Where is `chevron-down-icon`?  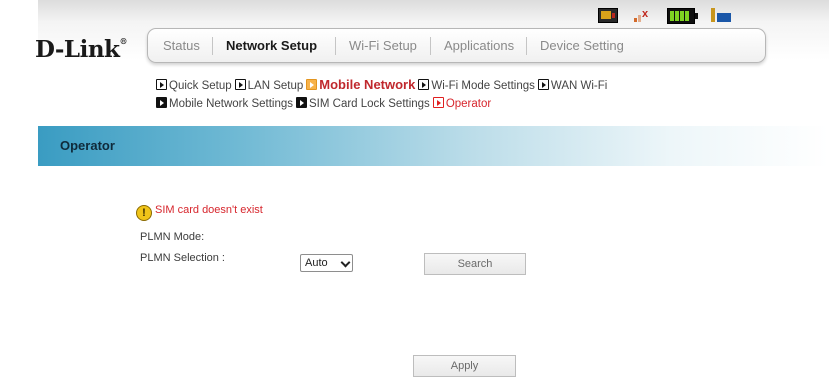 chevron-down-icon is located at coordinates (345, 262).